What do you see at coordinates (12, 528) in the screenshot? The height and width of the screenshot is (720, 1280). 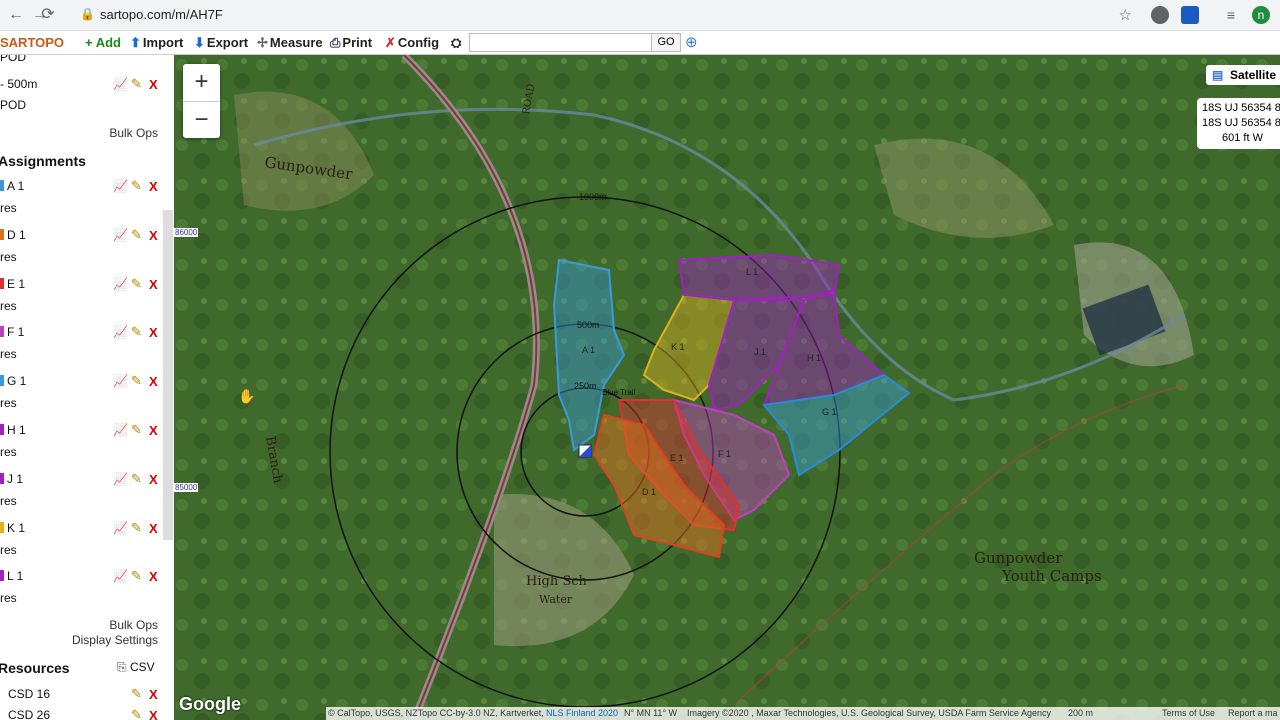 I see `assignment-label: K 1` at bounding box center [12, 528].